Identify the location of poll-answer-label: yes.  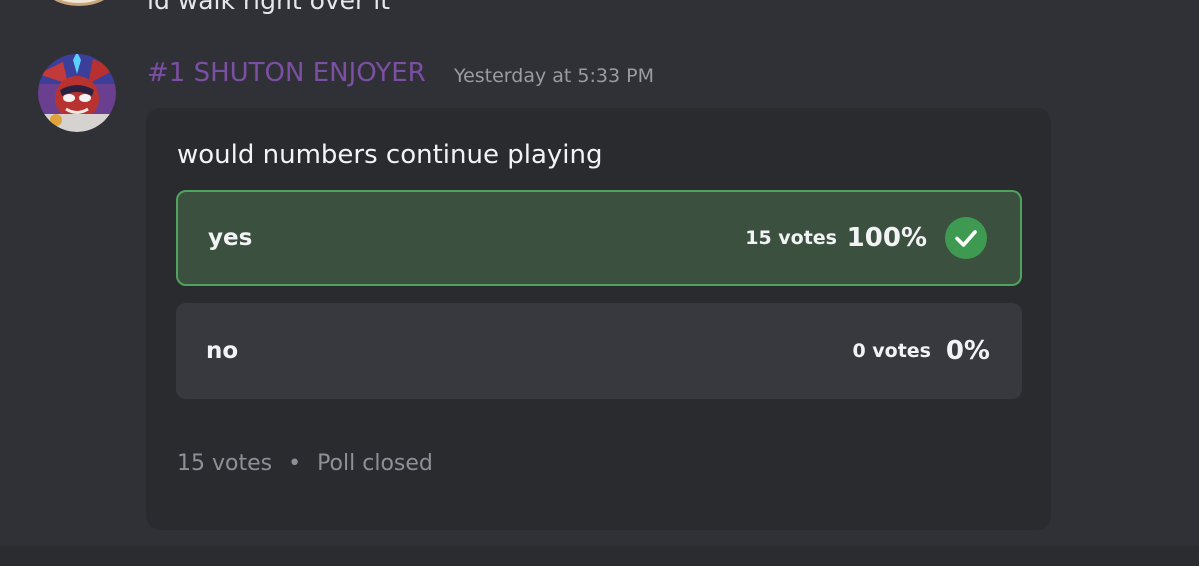
(230, 238).